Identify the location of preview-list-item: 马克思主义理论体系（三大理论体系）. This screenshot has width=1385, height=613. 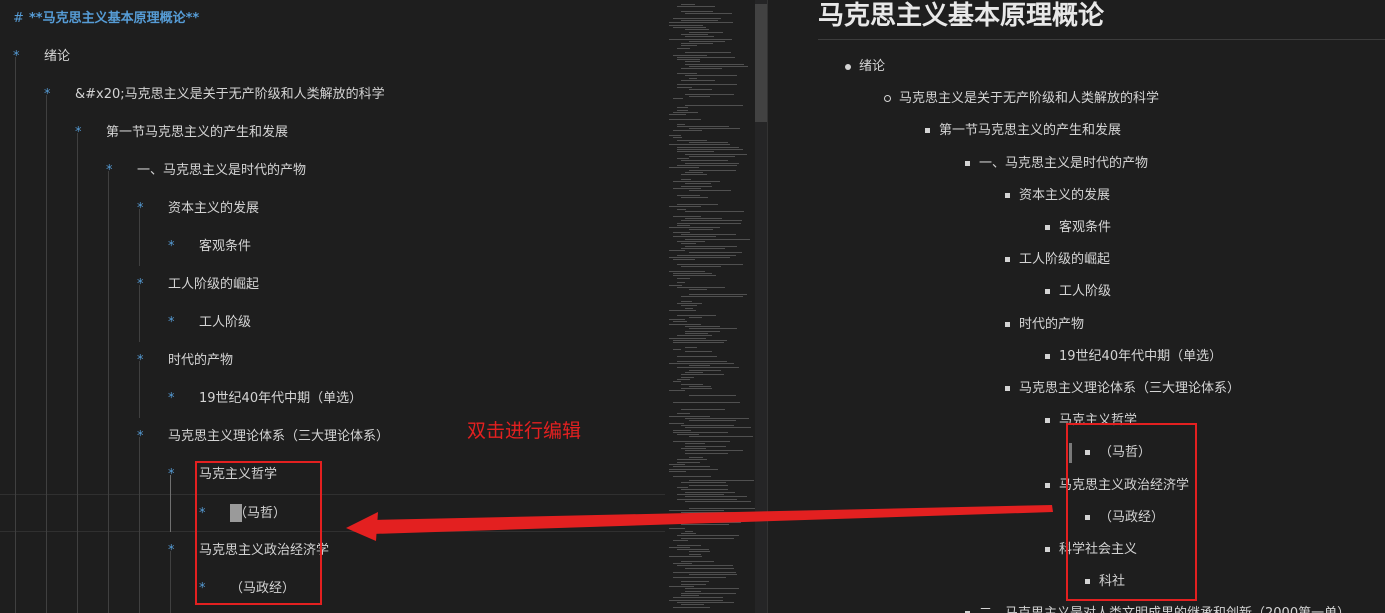
(1122, 389).